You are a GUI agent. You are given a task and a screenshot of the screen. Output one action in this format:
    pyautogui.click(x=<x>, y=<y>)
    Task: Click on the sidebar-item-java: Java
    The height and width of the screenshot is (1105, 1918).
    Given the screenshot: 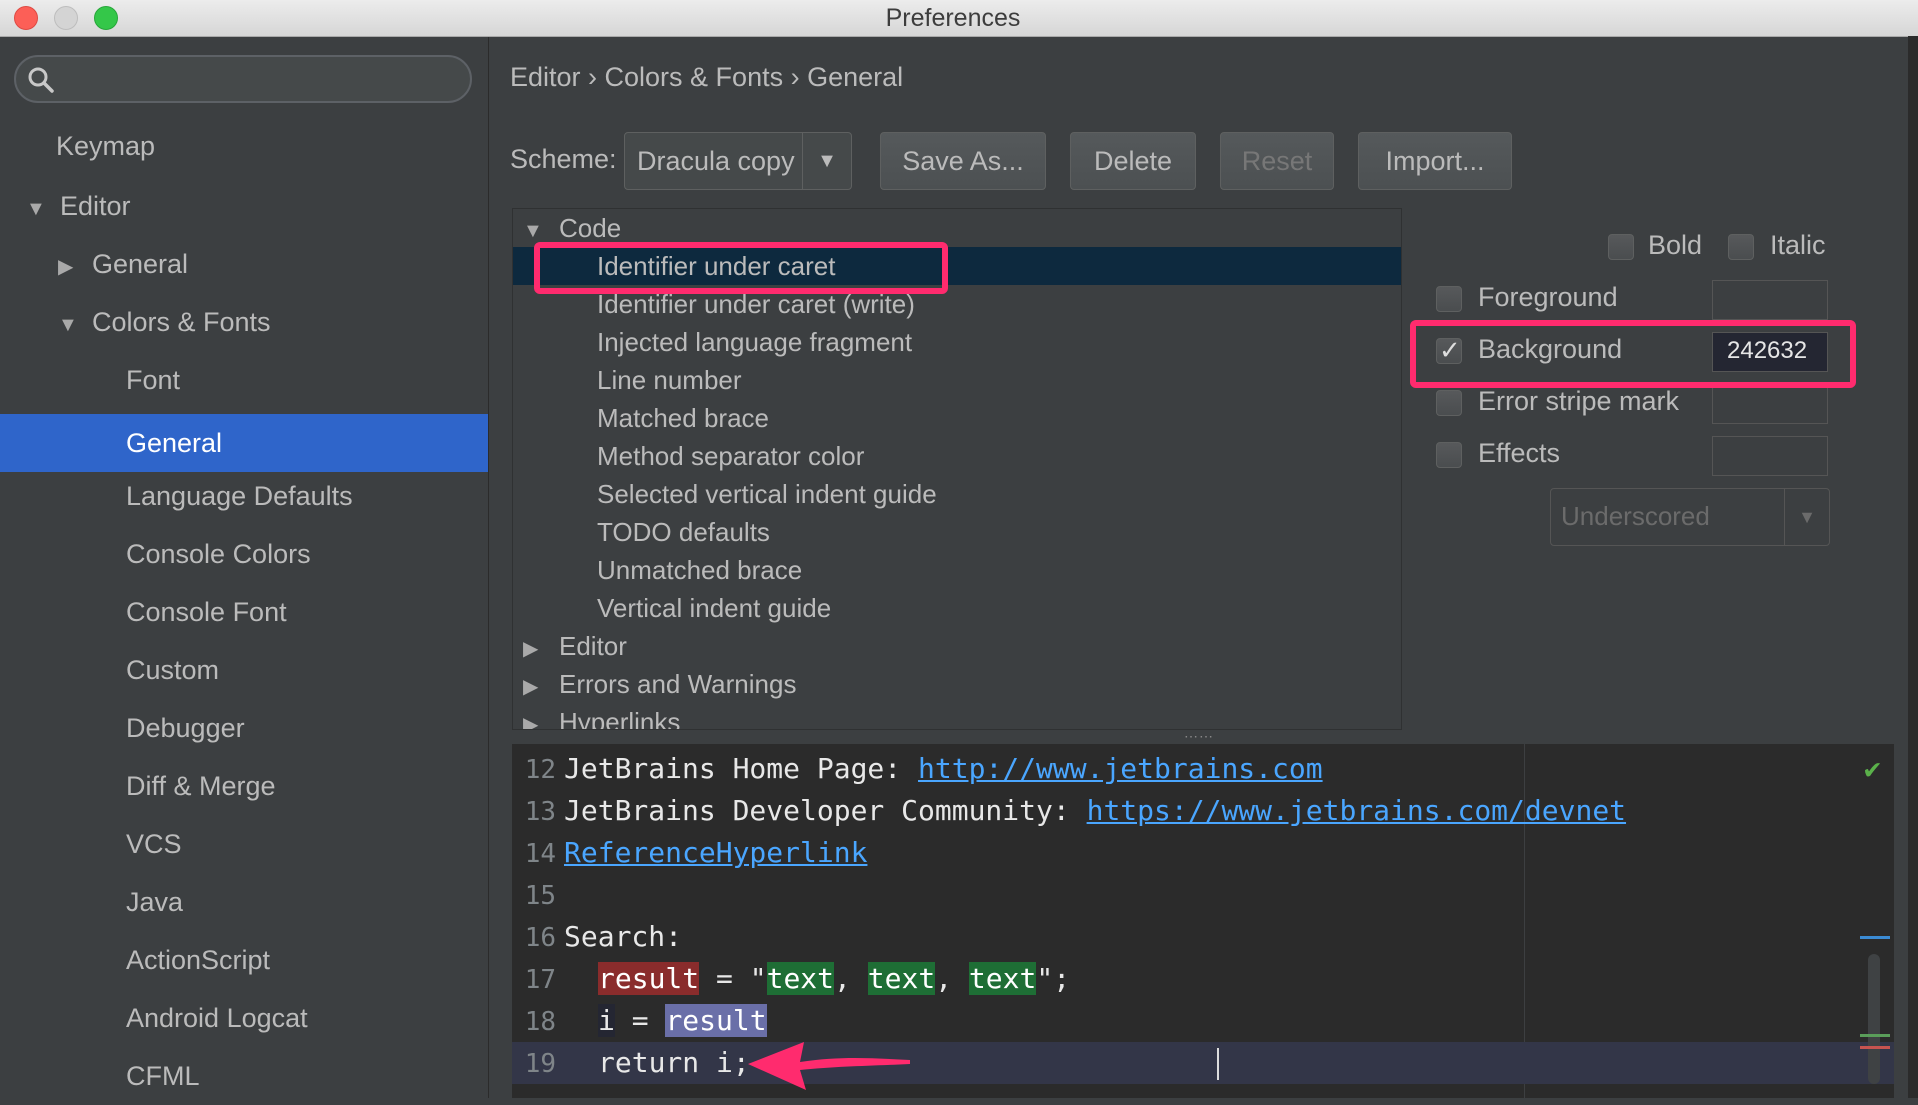 What is the action you would take?
    pyautogui.click(x=244, y=902)
    